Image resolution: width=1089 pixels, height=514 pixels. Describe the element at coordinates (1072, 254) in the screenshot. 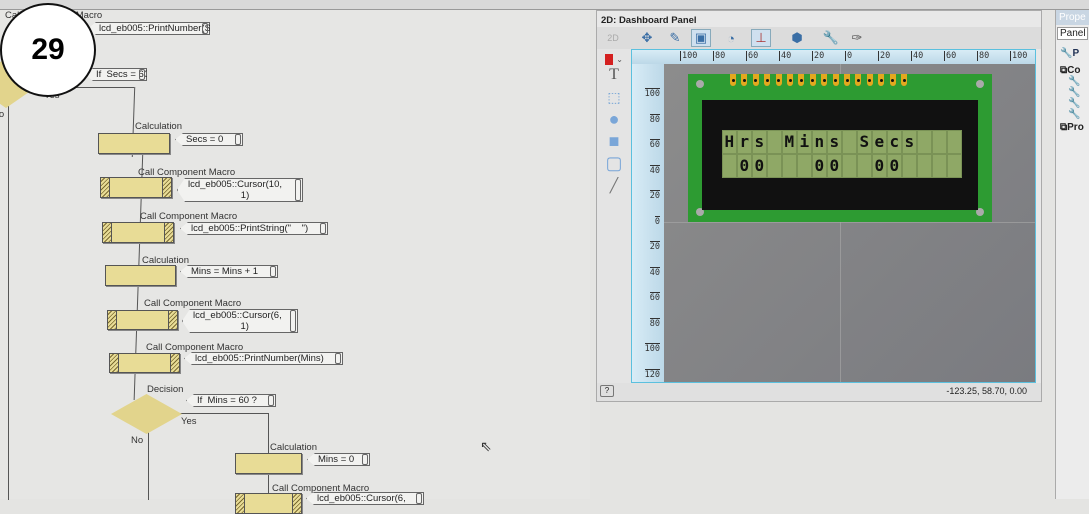

I see `properties-panel: Prope Panel 🔧P ⧉Co 🔧 🔧 🔧 🔧 ⧉Pro` at that location.